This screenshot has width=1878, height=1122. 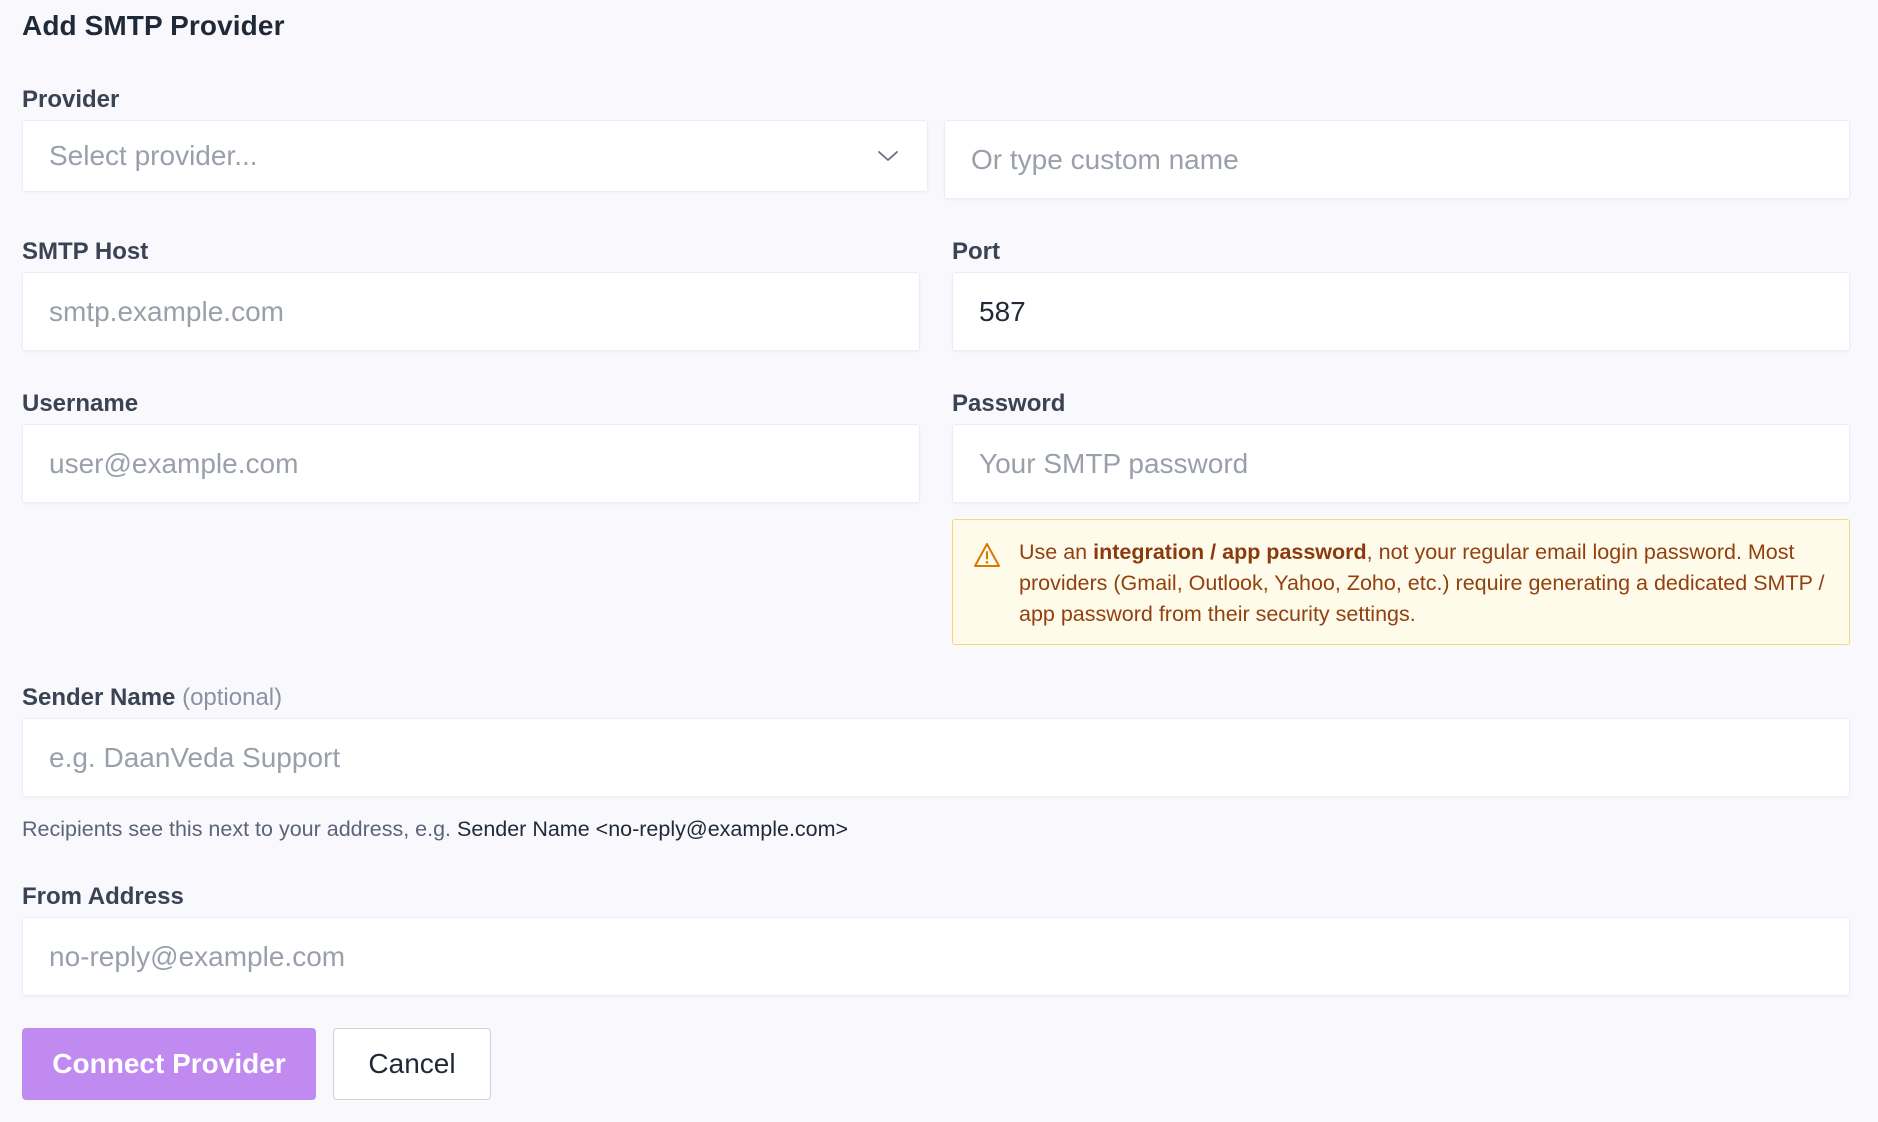 What do you see at coordinates (1009, 403) in the screenshot?
I see `password-label: Password` at bounding box center [1009, 403].